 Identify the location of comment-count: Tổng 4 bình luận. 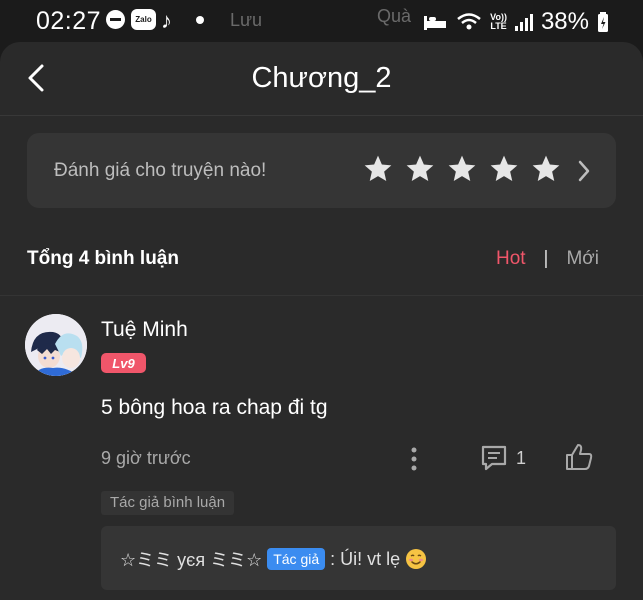
(103, 258).